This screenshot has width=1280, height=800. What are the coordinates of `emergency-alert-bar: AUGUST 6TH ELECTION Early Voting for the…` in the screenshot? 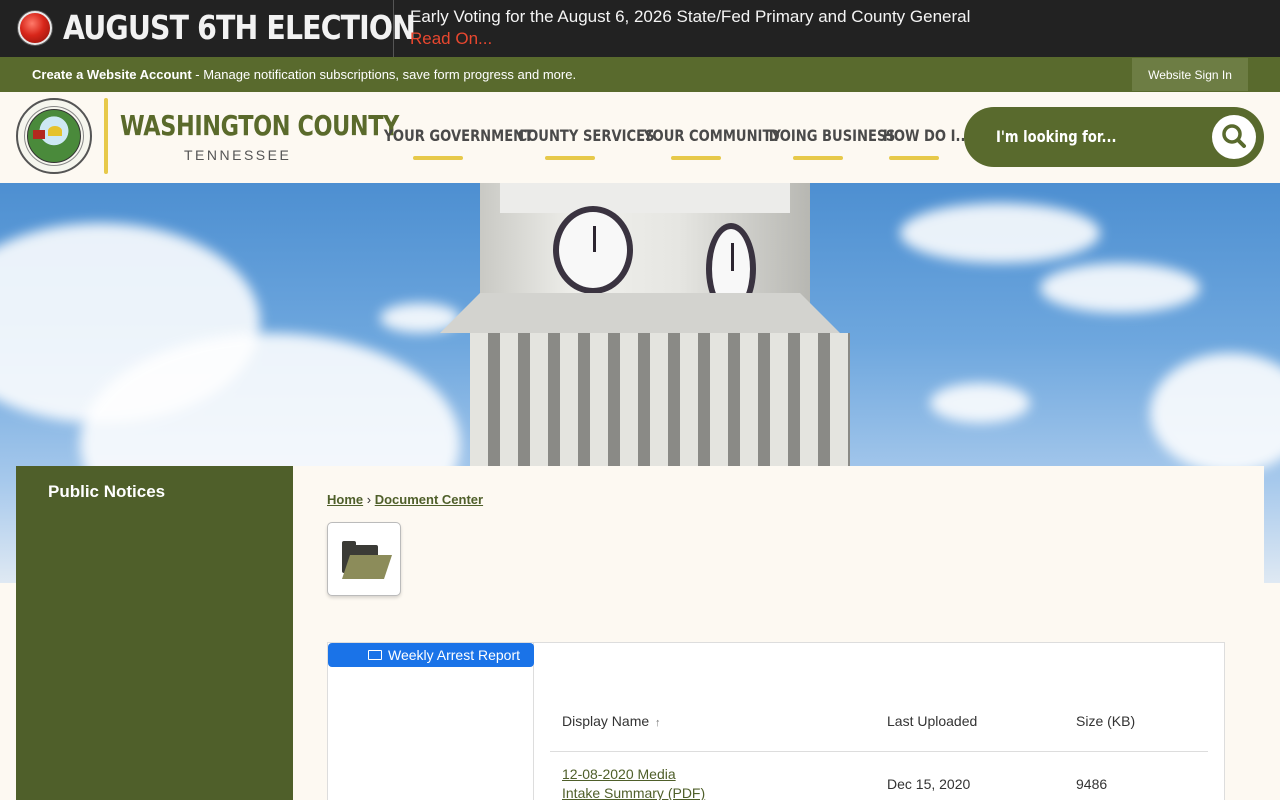 It's located at (640, 28).